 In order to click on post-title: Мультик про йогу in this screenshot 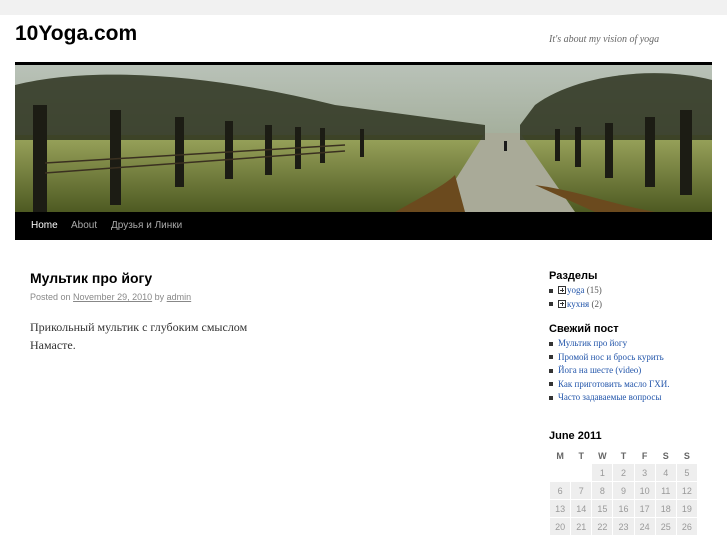, I will do `click(91, 278)`.